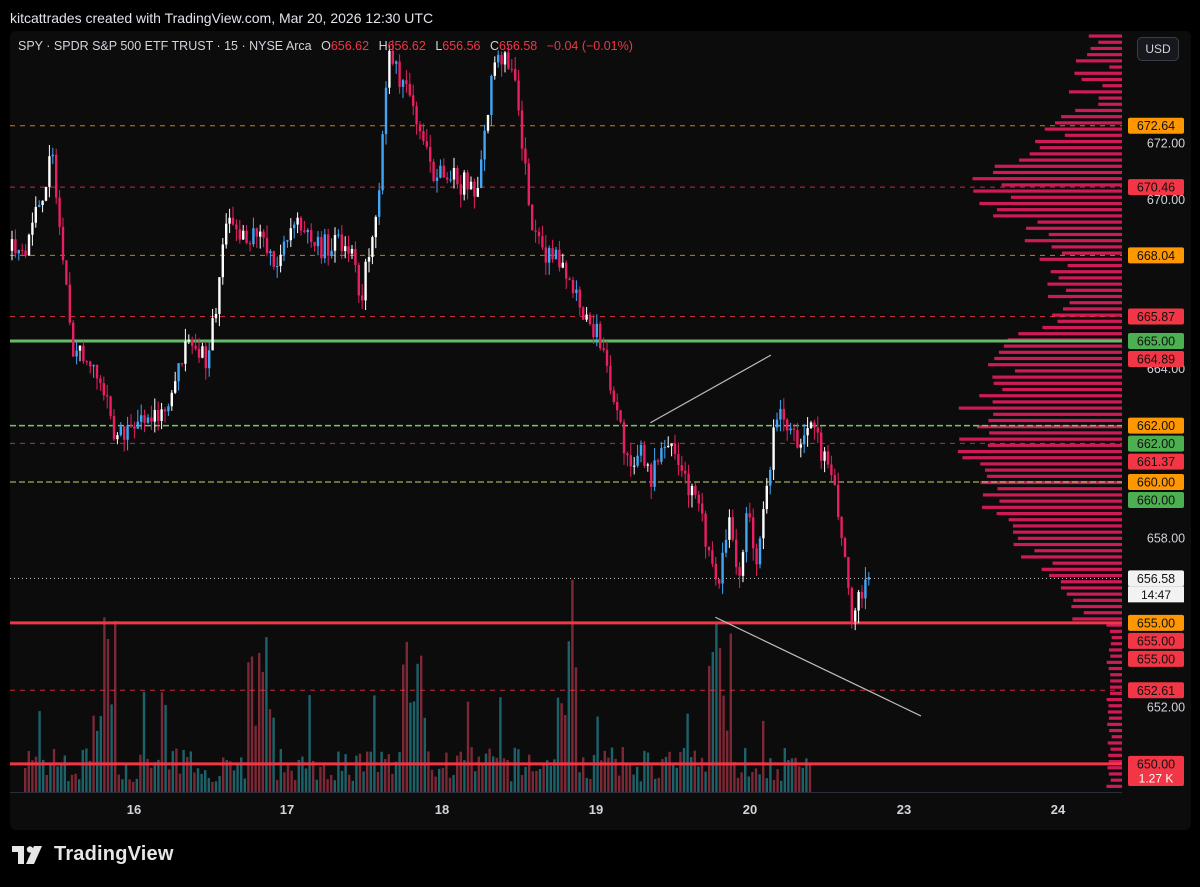 The height and width of the screenshot is (887, 1200). What do you see at coordinates (589, 46) in the screenshot?
I see `change-value: −0.04 (−0.01%)` at bounding box center [589, 46].